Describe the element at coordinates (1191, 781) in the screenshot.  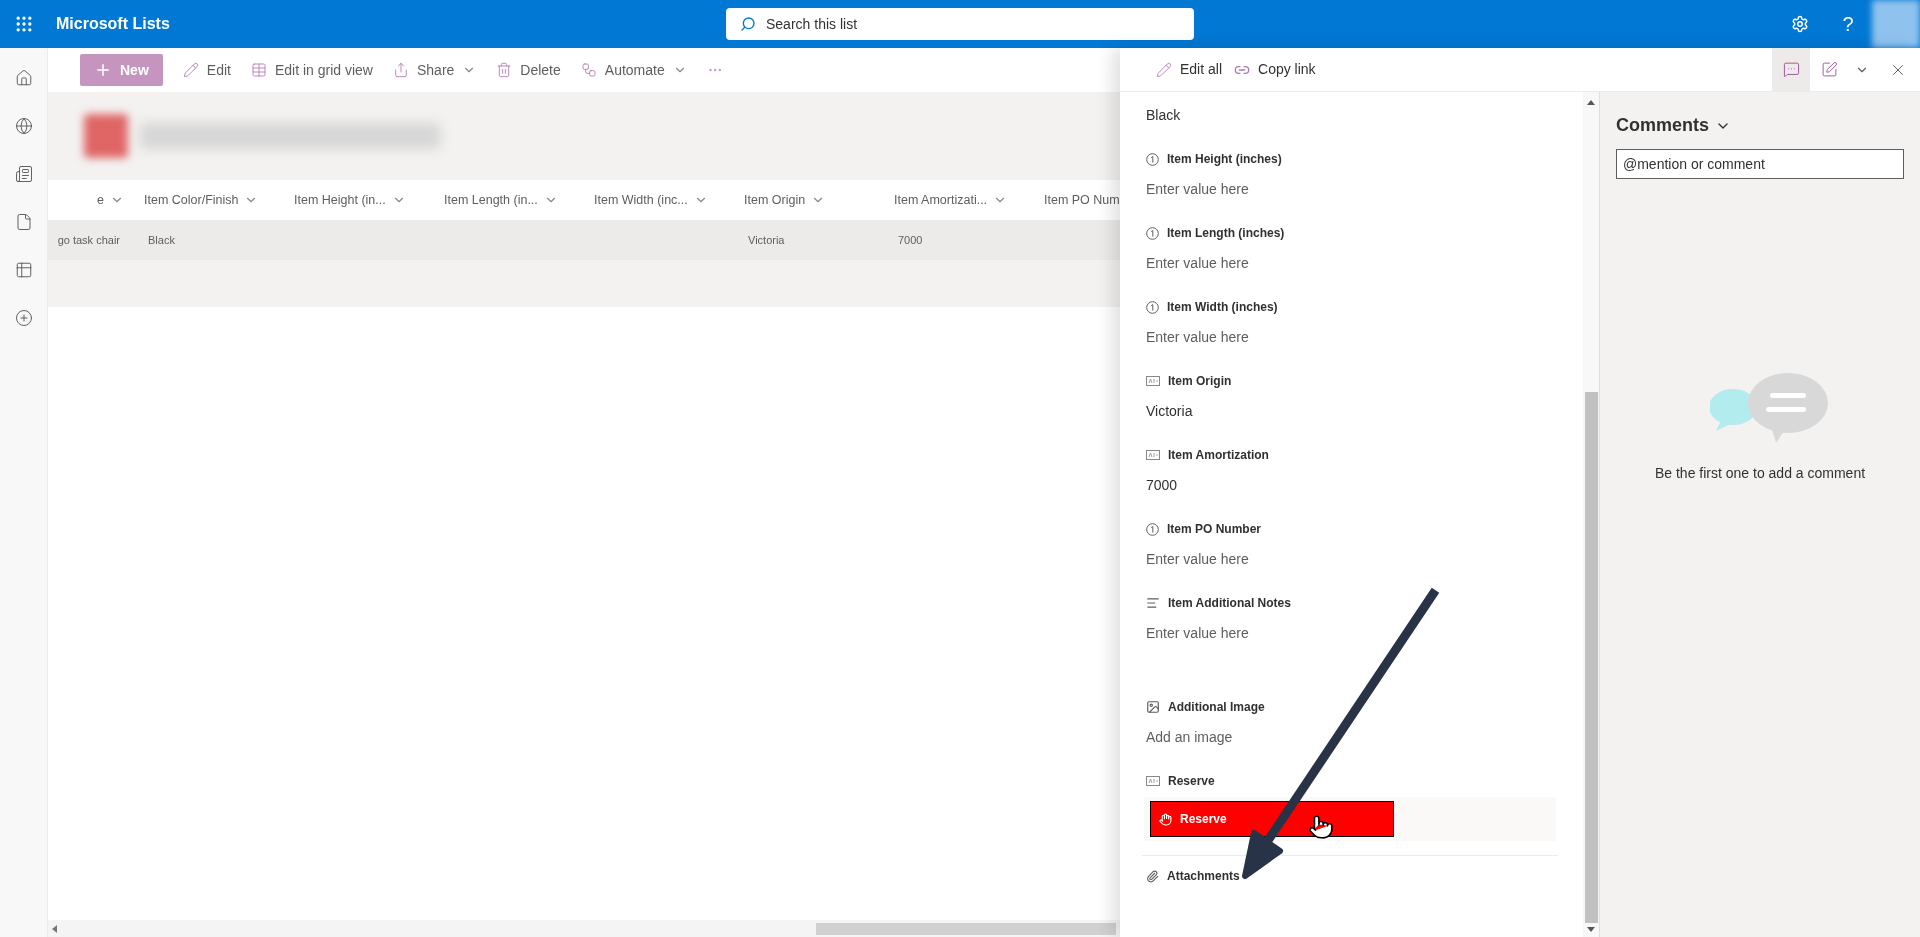
I see `field-label: Reserve` at that location.